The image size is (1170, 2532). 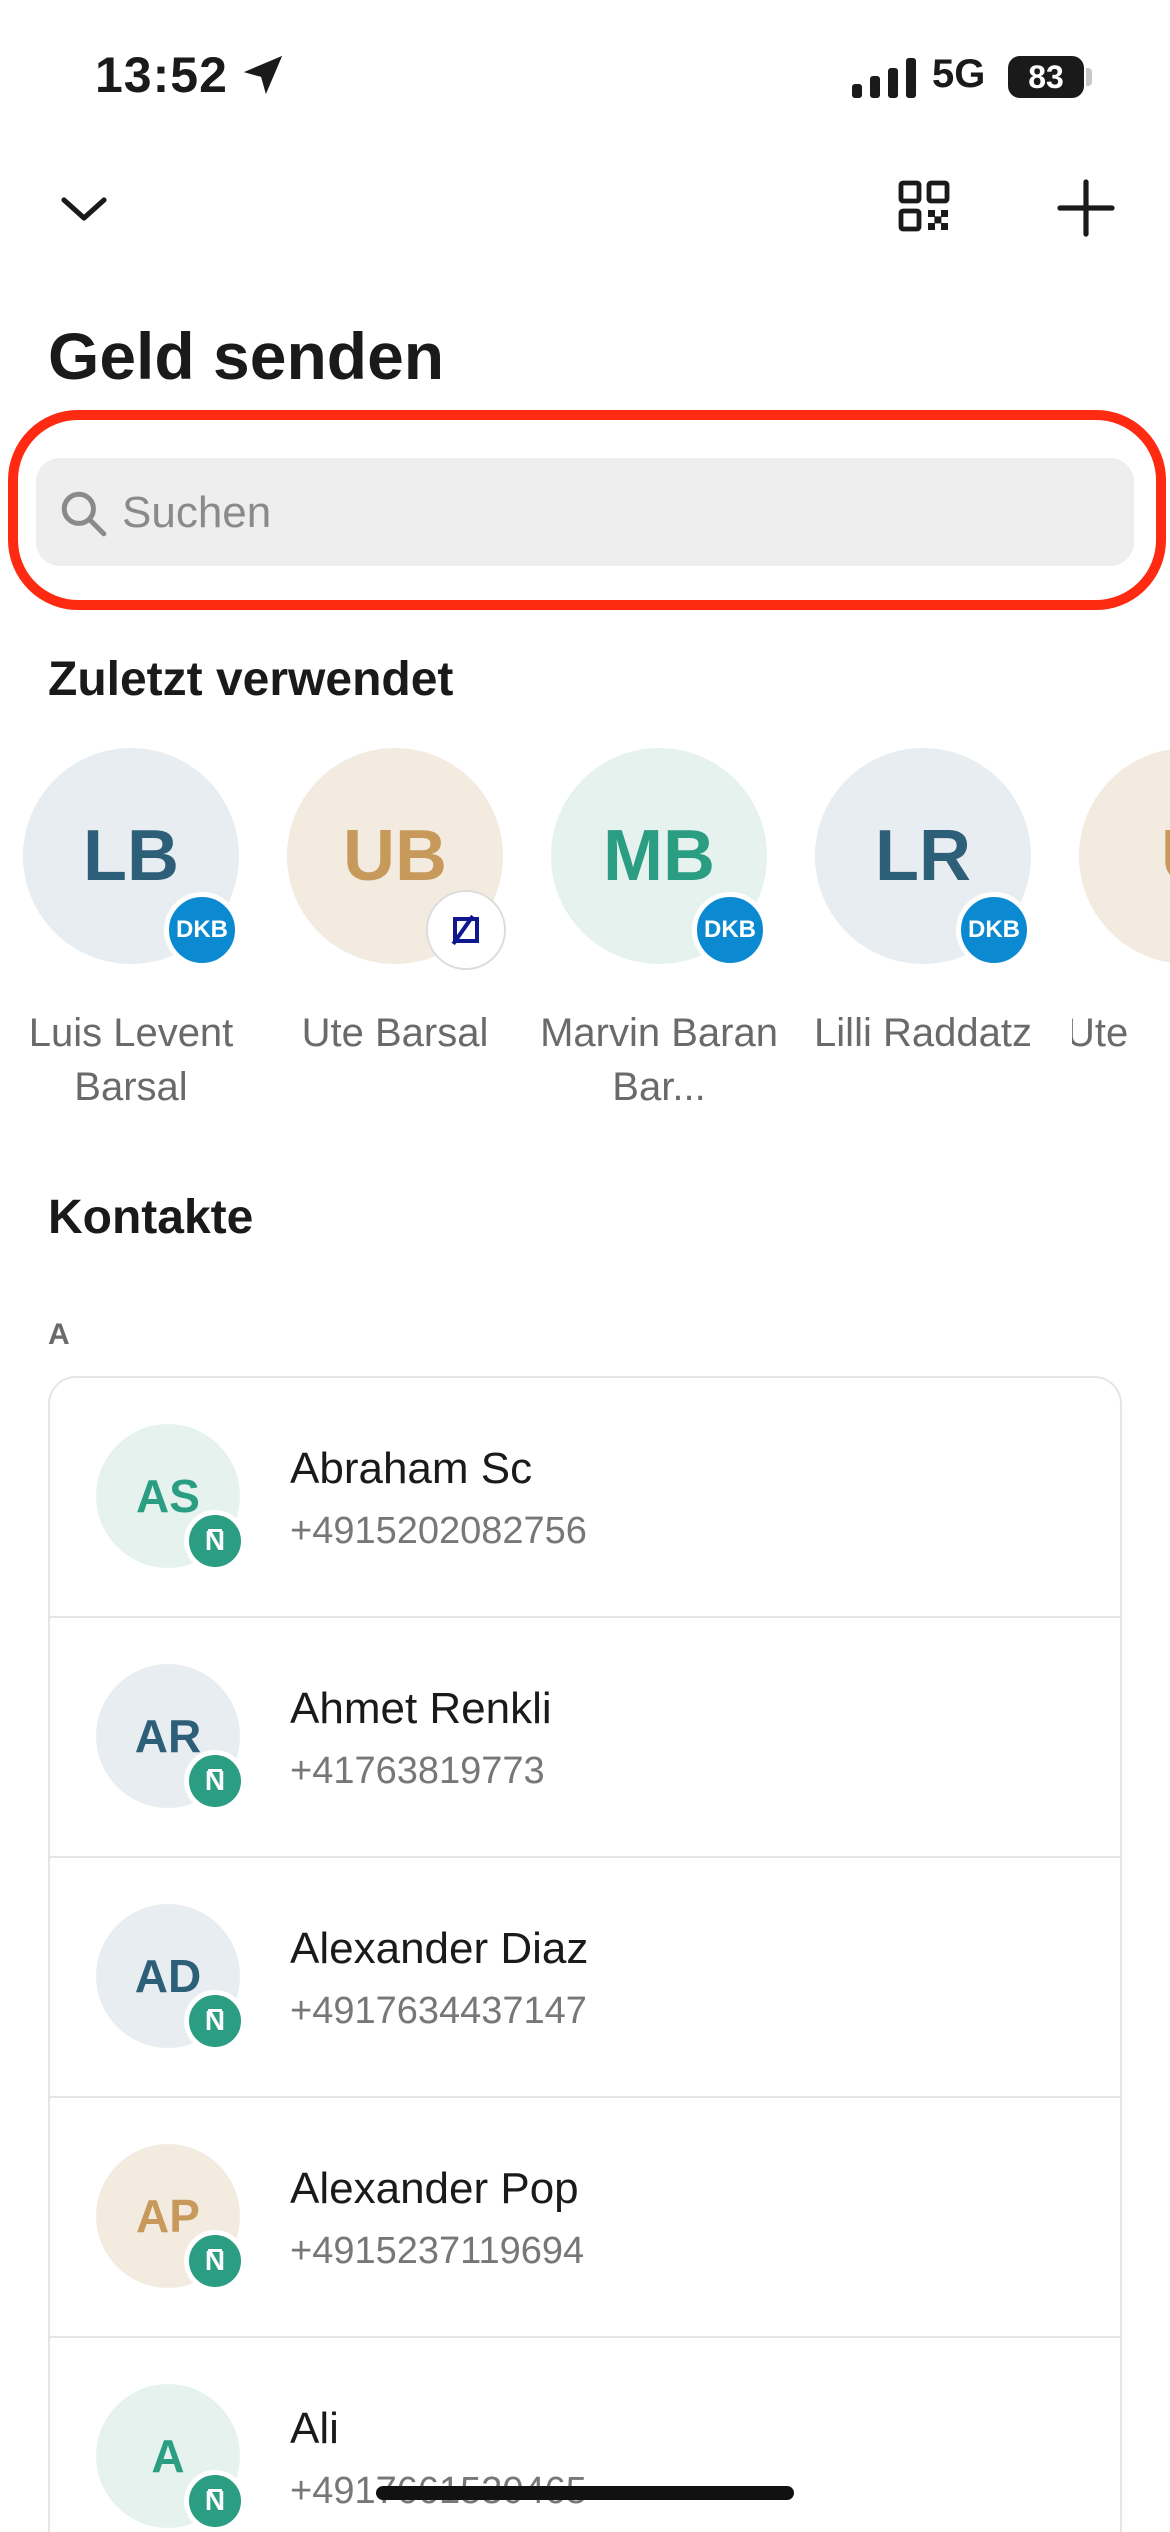 I want to click on recent-contact: LR DKB Lilli Raddatz, so click(x=923, y=933).